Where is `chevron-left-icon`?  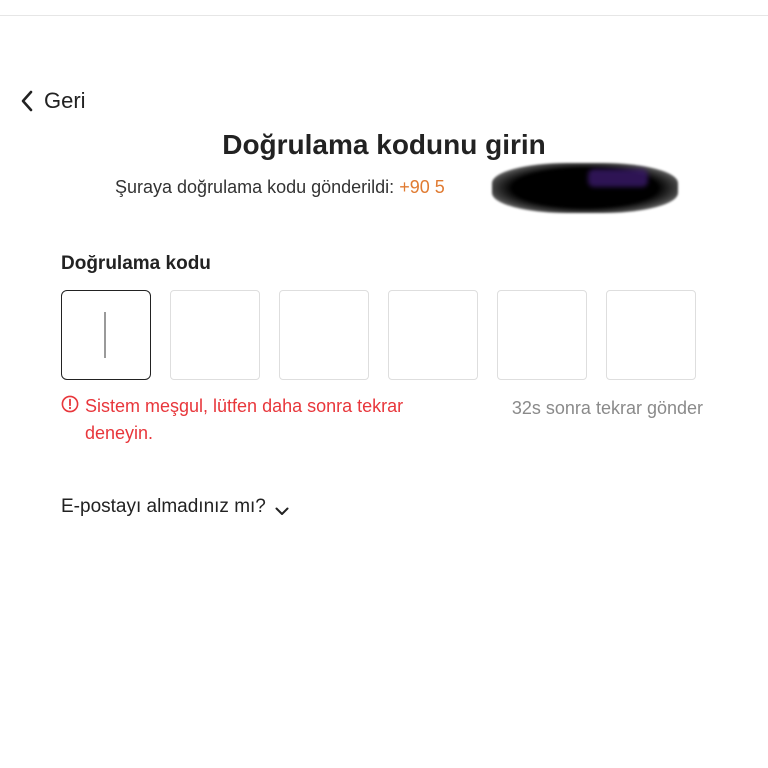 chevron-left-icon is located at coordinates (27, 101).